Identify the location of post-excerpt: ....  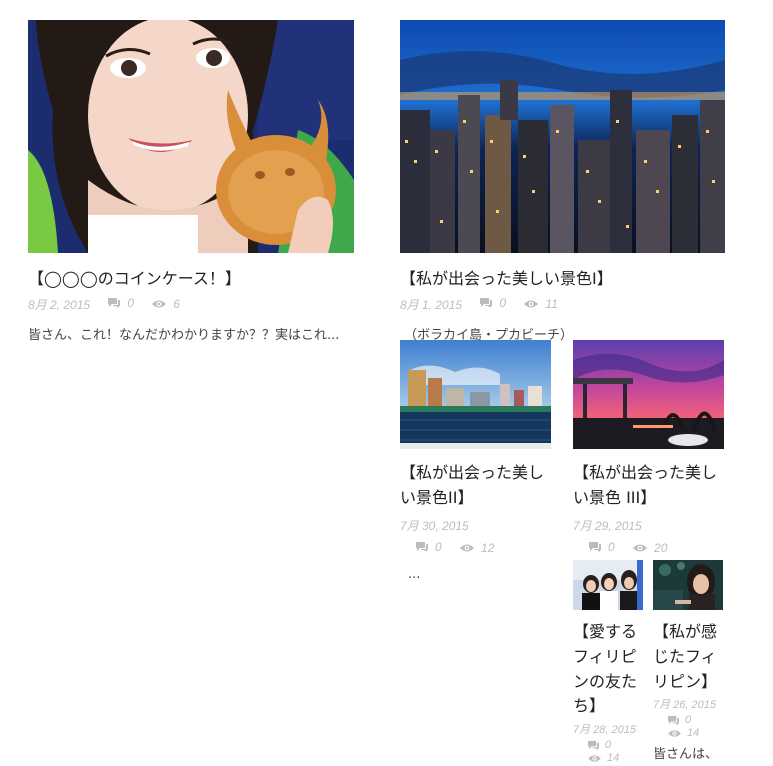
(414, 574).